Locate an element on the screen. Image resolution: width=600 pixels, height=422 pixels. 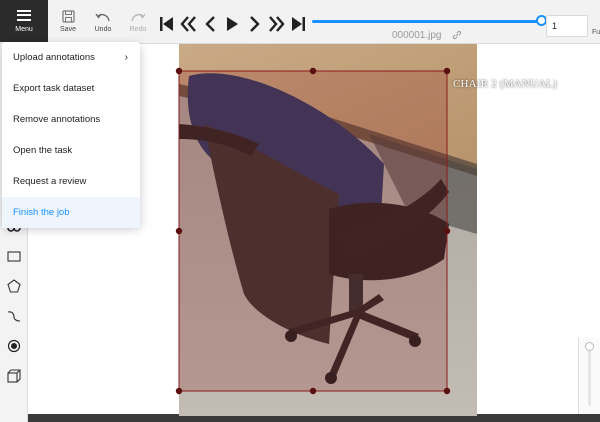
menu-item-label: Finish the job is located at coordinates (41, 212).